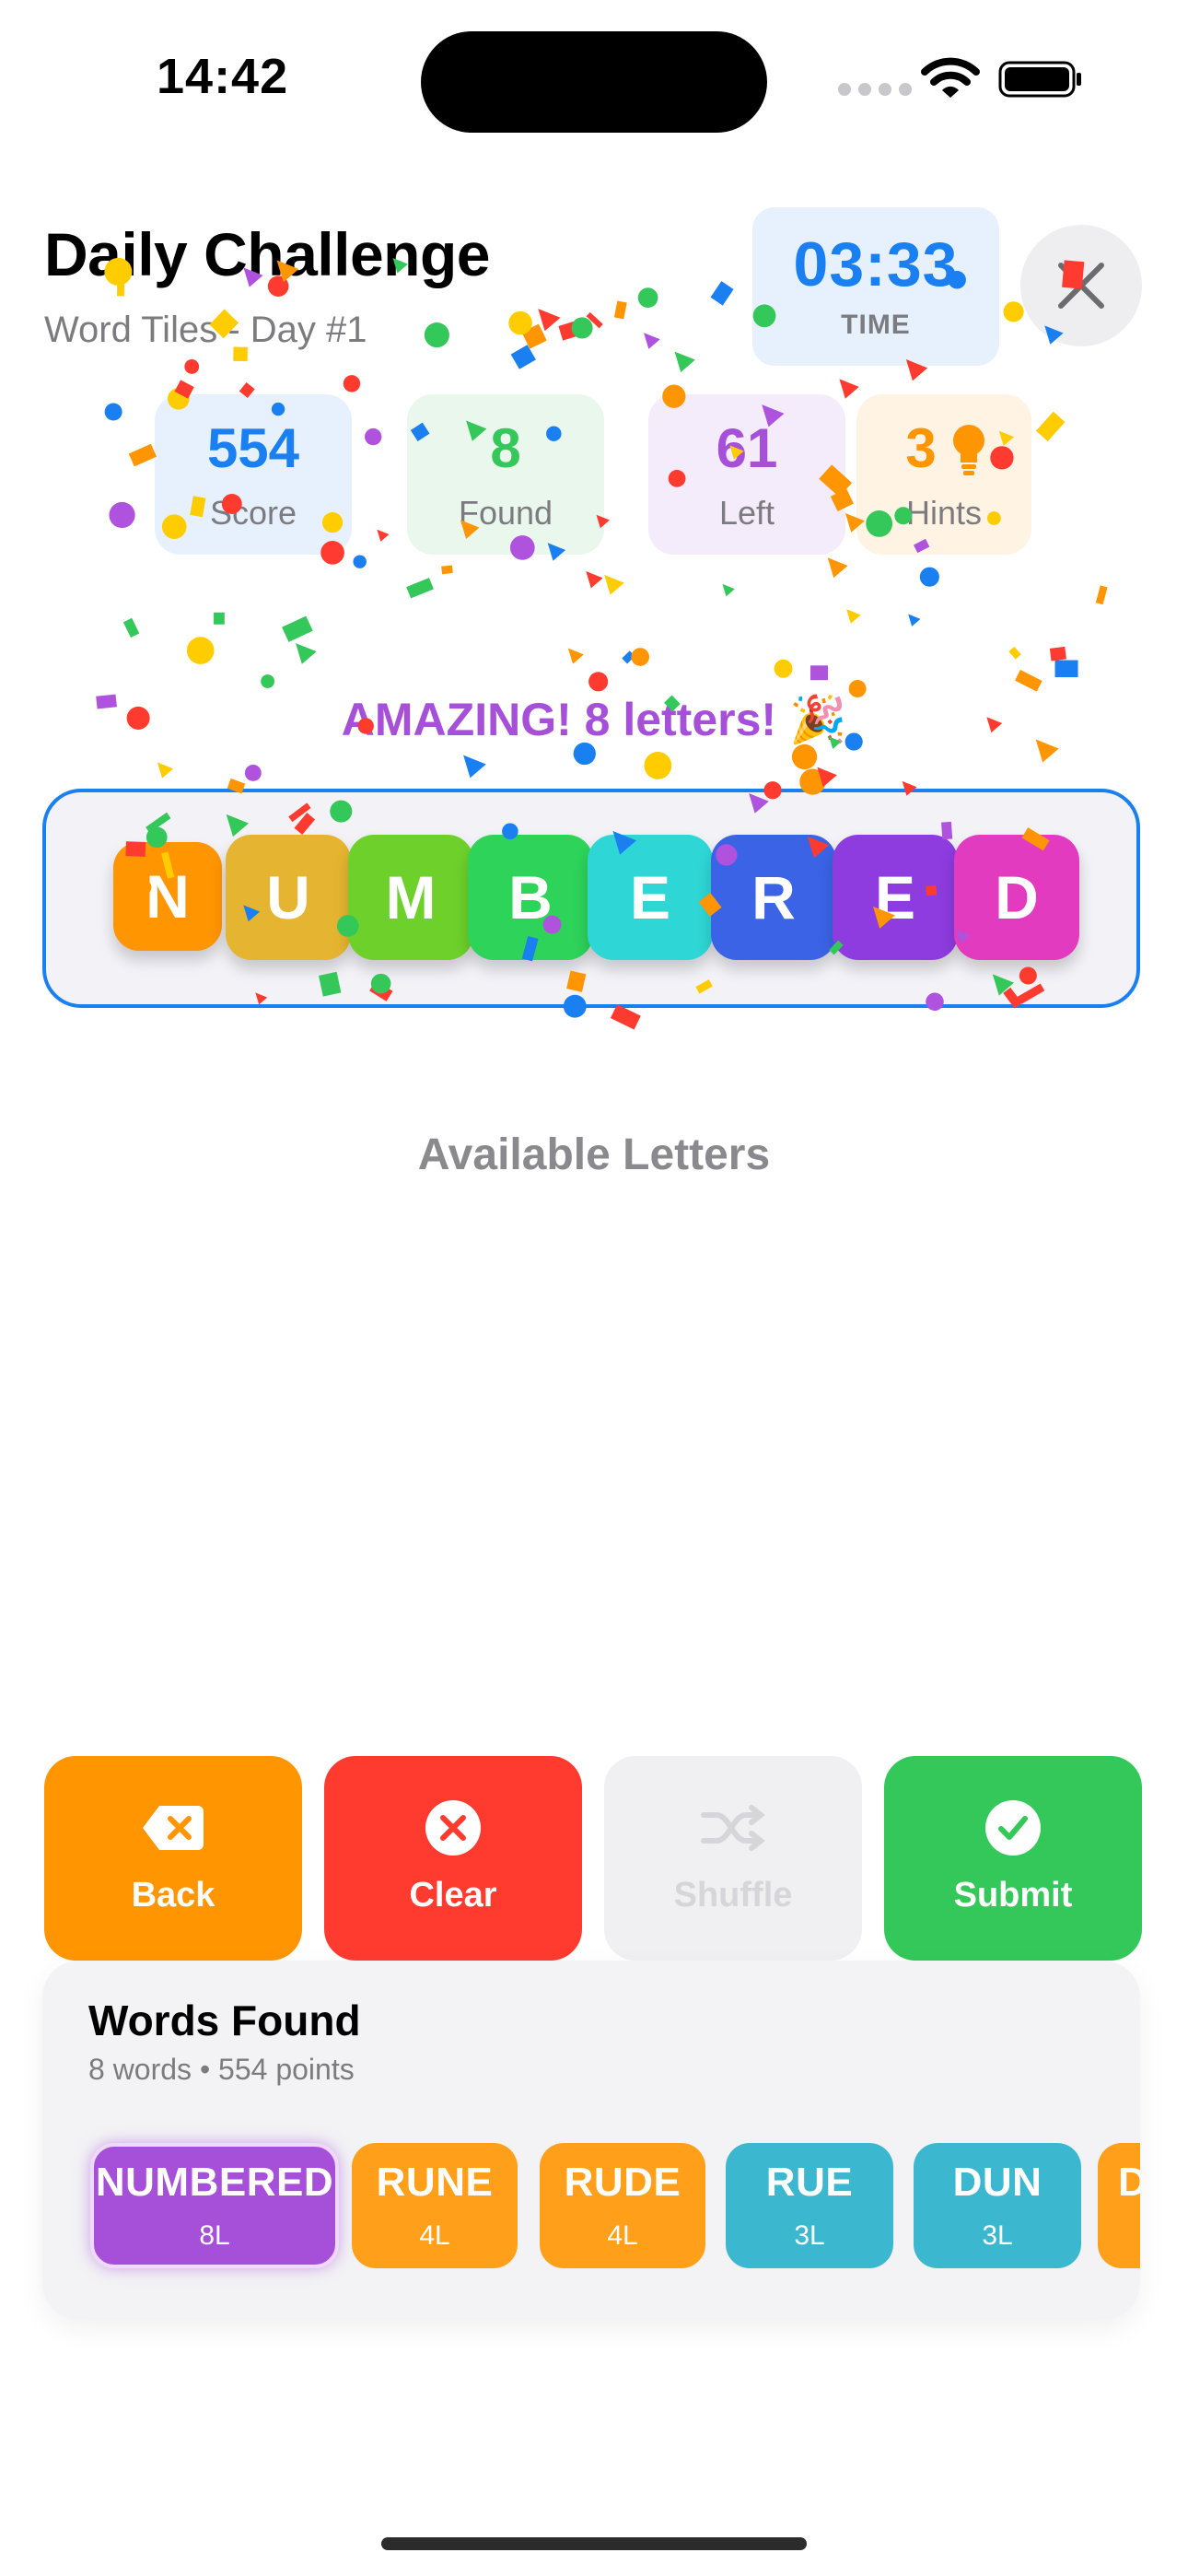 Image resolution: width=1188 pixels, height=2576 pixels. I want to click on page-title: Daily Challenge, so click(267, 254).